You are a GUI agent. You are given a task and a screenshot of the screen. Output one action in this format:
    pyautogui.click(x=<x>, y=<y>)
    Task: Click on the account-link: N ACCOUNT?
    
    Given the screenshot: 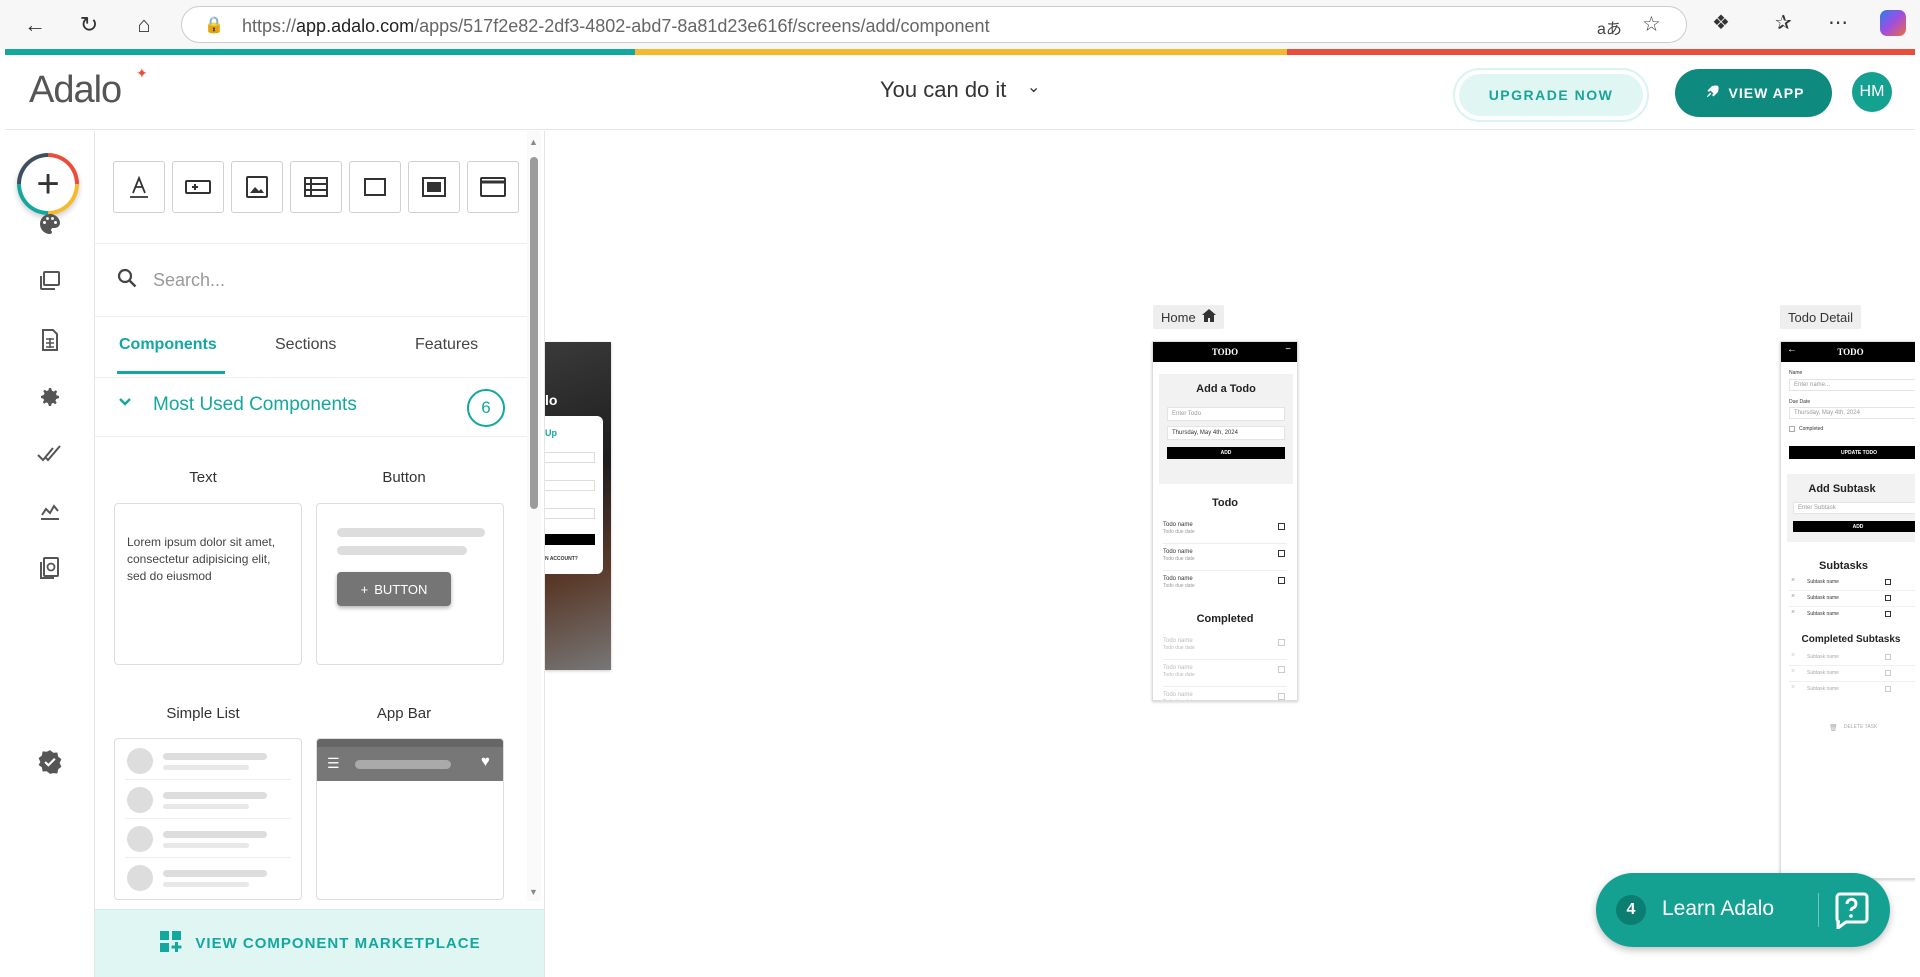 What is the action you would take?
    pyautogui.click(x=561, y=559)
    